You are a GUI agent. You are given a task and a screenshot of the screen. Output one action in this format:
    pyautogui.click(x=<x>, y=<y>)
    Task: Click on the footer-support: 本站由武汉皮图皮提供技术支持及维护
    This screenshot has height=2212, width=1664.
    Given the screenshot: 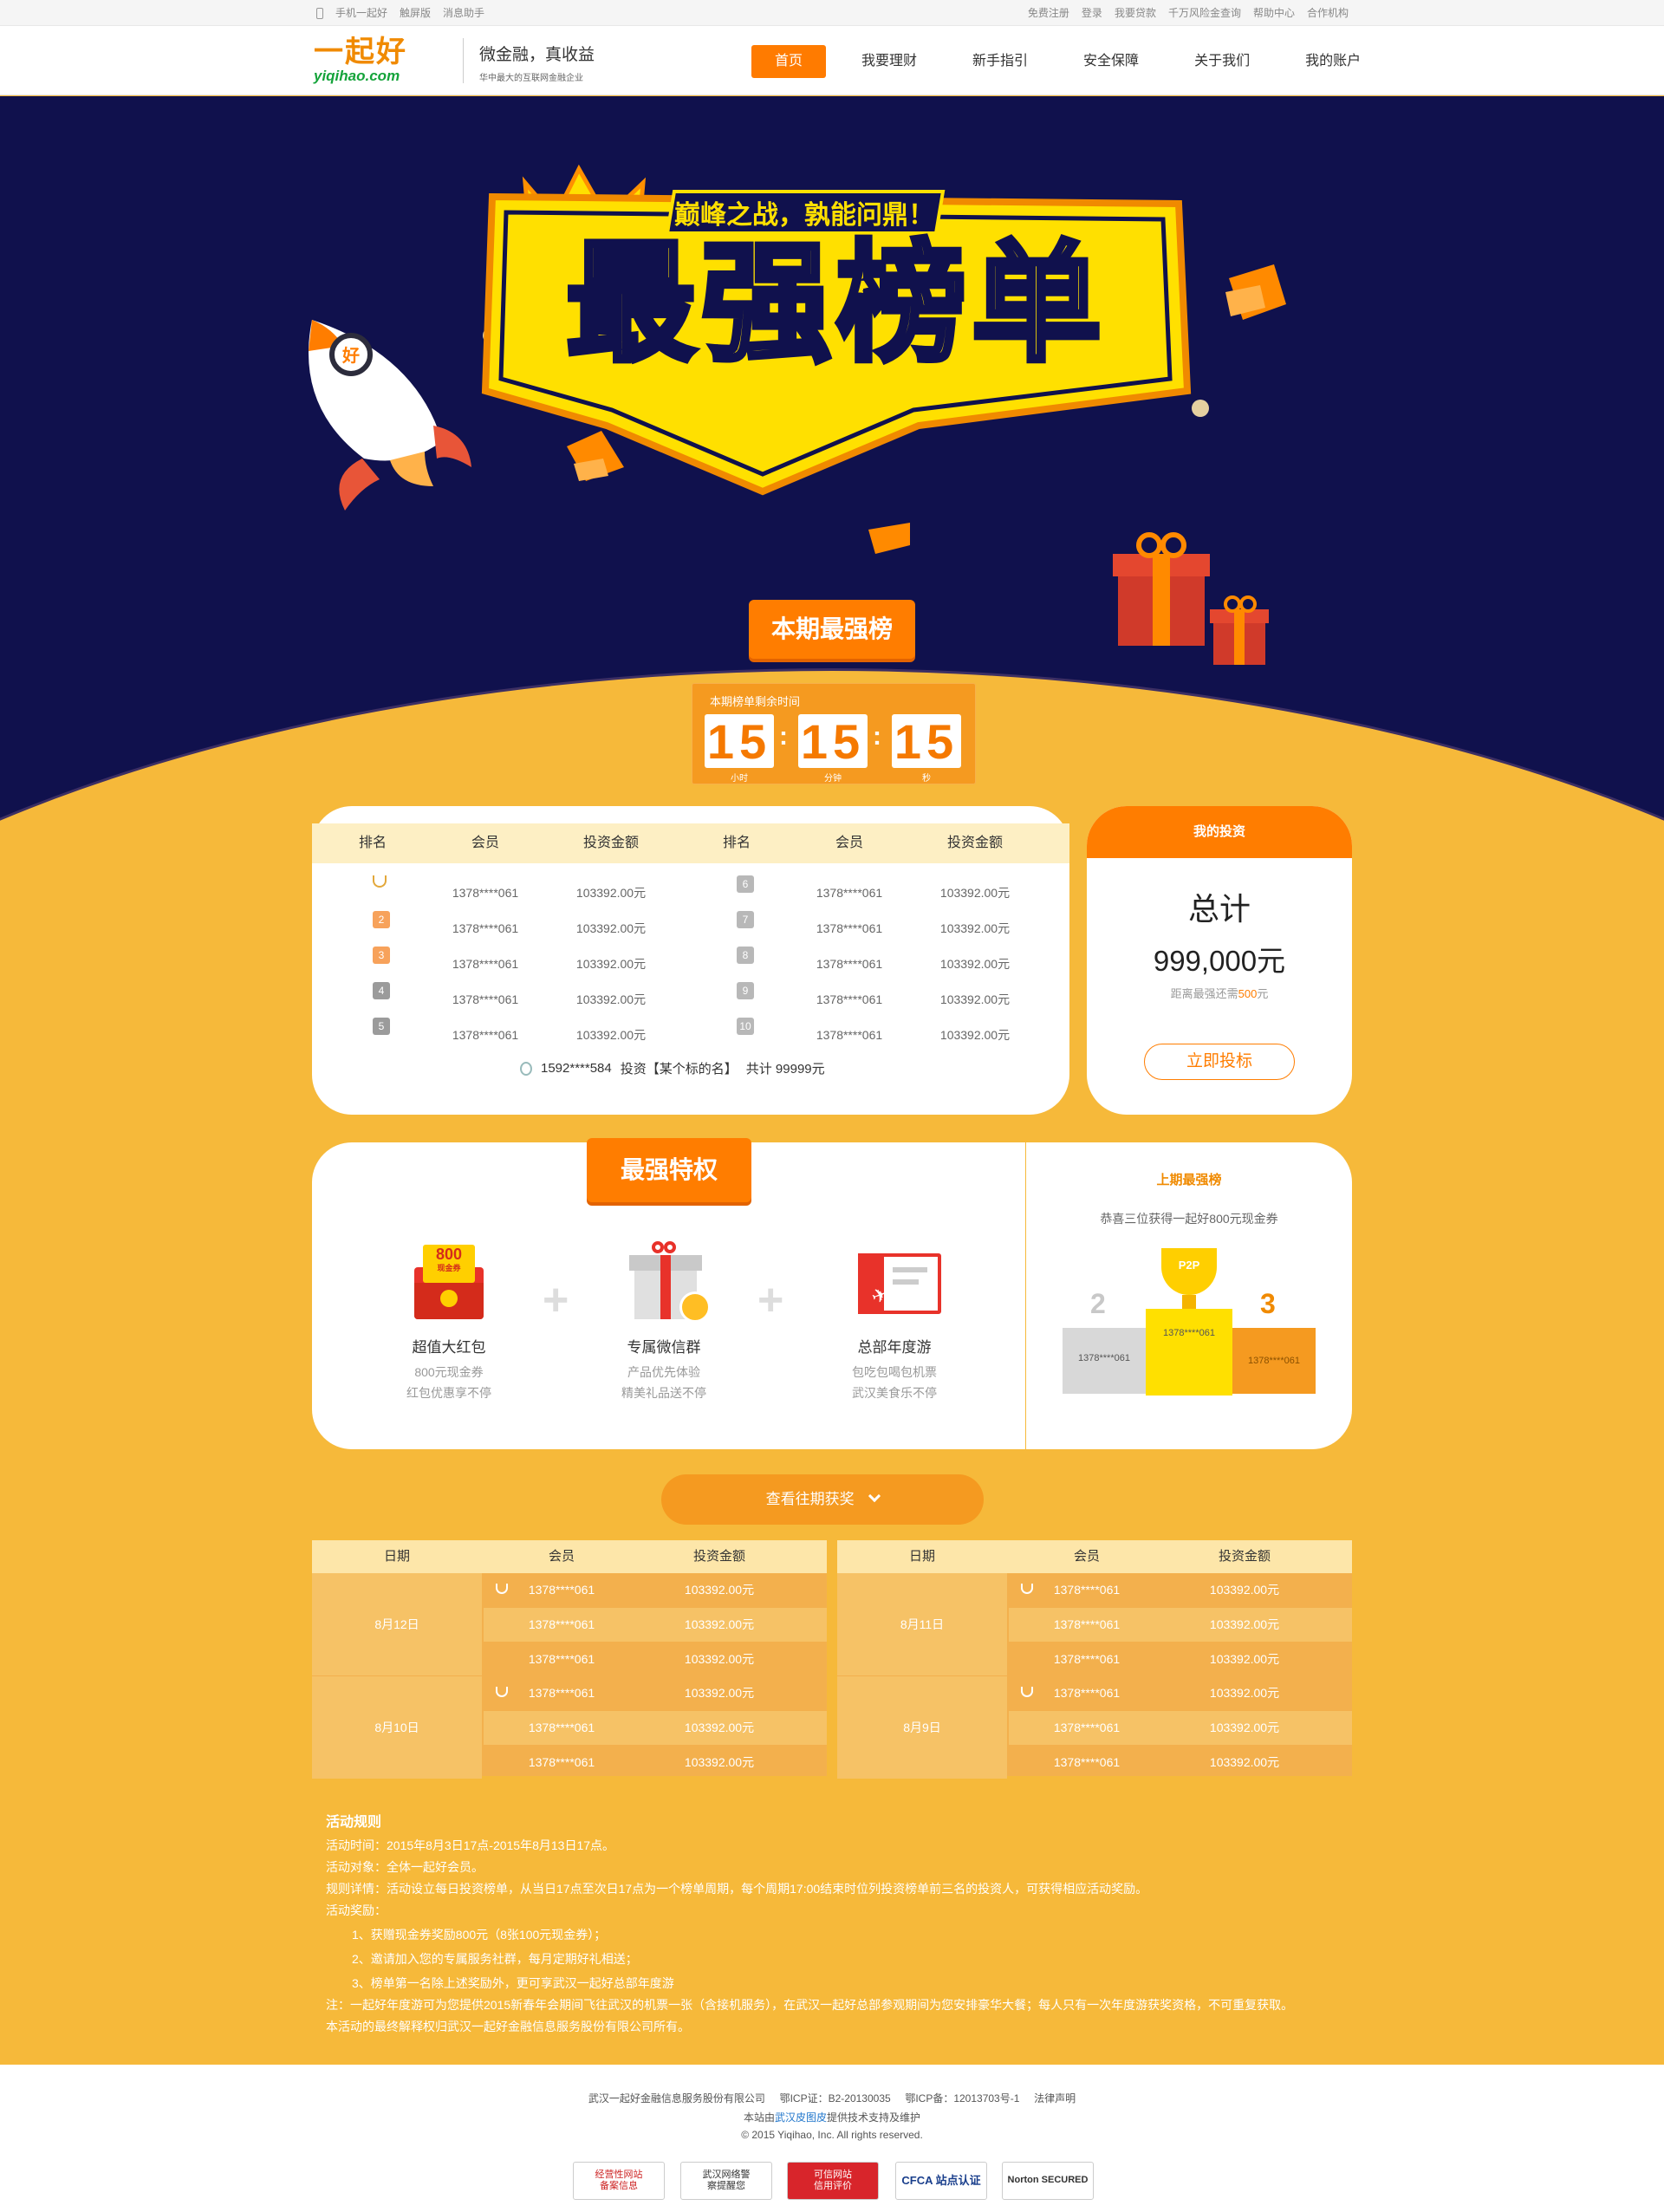 What is the action you would take?
    pyautogui.click(x=832, y=2117)
    